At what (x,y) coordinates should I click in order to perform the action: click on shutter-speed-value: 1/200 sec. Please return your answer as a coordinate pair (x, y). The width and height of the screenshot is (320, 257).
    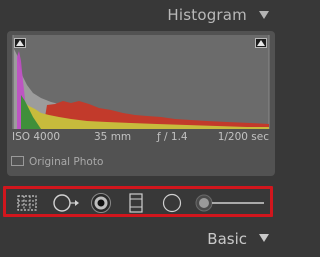
    Looking at the image, I should click on (243, 137).